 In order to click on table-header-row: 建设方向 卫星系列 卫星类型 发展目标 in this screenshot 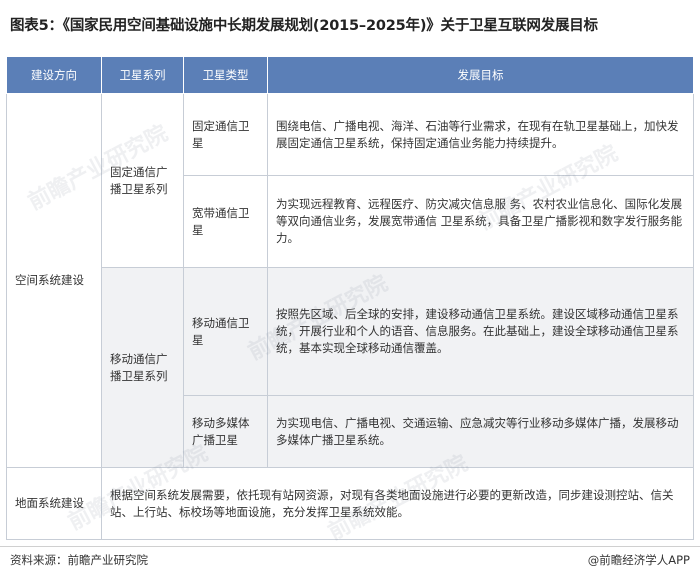, I will do `click(350, 75)`.